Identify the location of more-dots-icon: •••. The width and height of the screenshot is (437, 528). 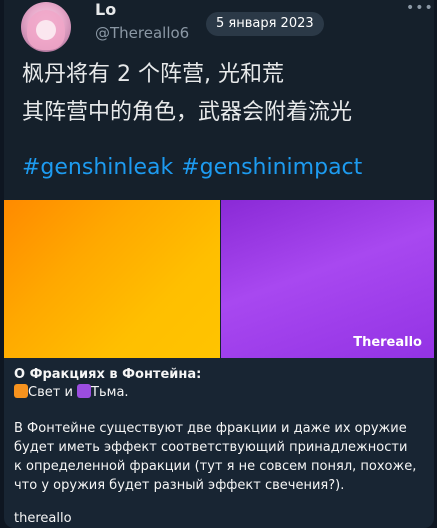
(420, 8).